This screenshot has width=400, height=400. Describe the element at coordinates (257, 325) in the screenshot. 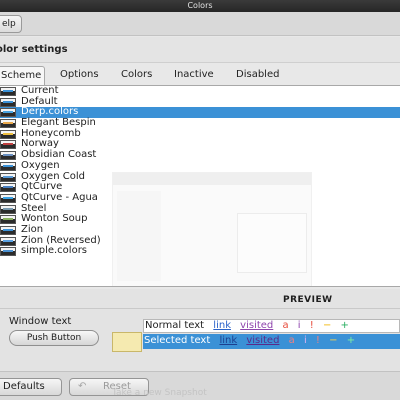

I see `preview-normal-visited: visited` at that location.